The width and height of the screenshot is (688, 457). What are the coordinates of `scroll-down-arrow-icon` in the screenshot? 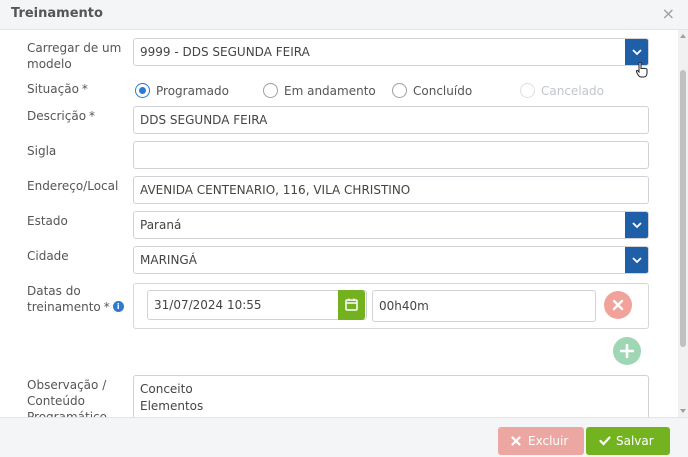 It's located at (683, 411).